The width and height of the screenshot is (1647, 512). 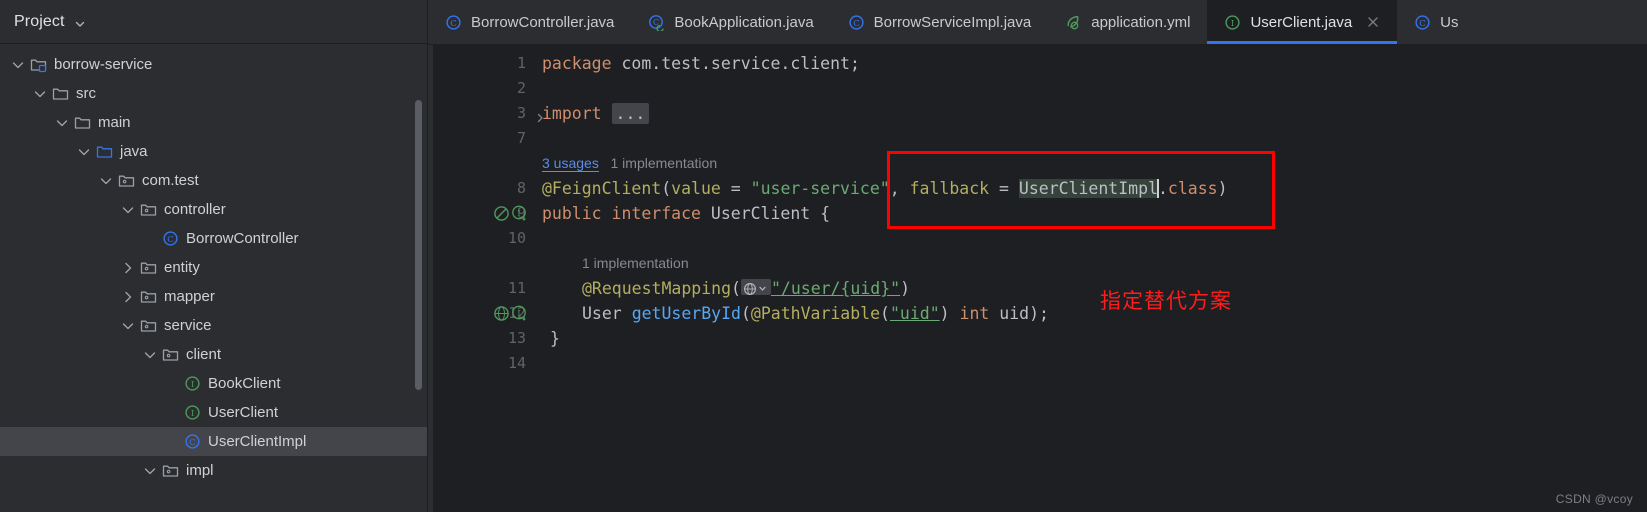 I want to click on watermark: CSDN @vcoy, so click(x=1594, y=499).